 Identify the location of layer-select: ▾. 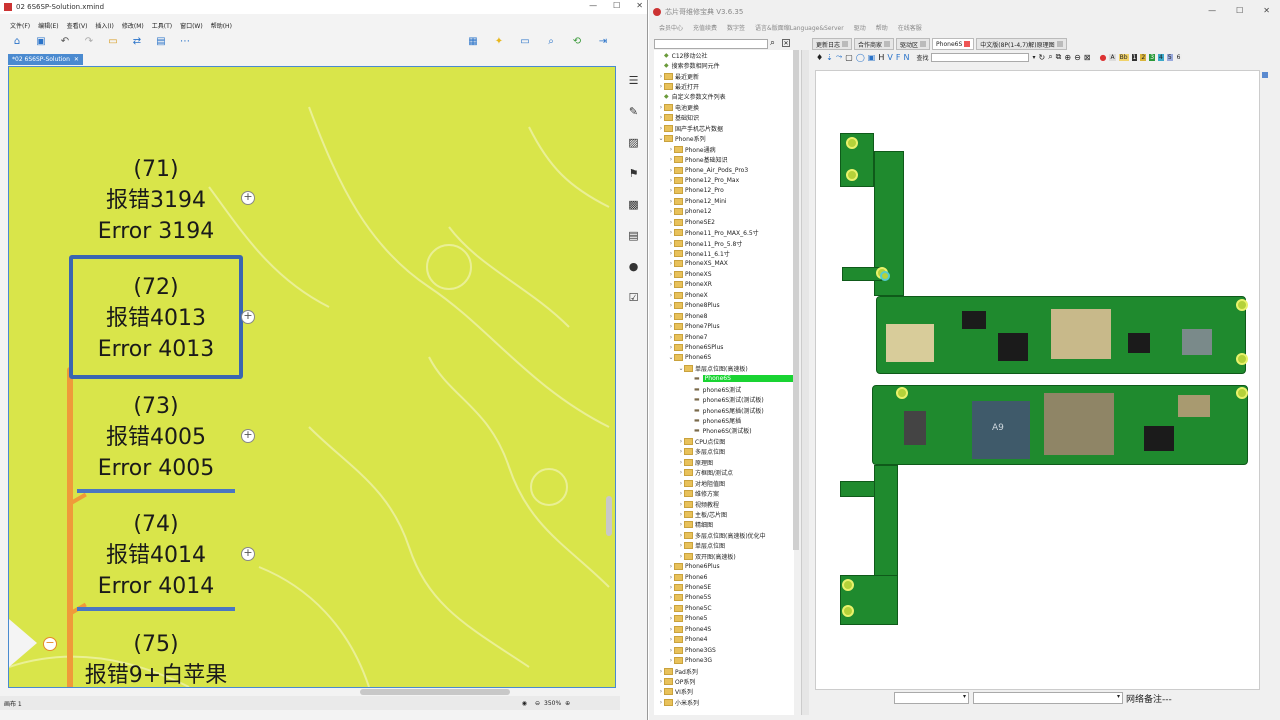
(931, 698).